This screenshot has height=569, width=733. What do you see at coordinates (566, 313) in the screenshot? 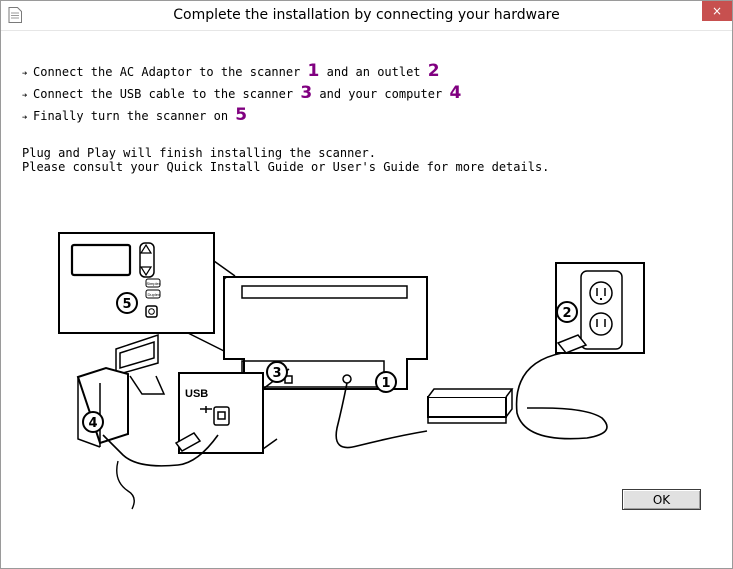
I see `callout-2: 2` at bounding box center [566, 313].